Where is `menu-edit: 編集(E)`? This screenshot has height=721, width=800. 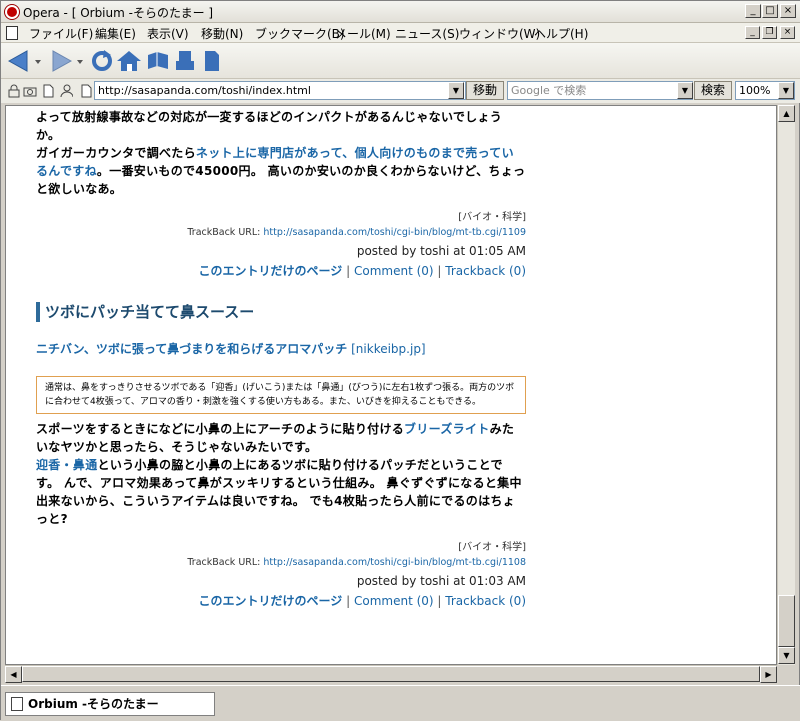
menu-edit: 編集(E) is located at coordinates (115, 33).